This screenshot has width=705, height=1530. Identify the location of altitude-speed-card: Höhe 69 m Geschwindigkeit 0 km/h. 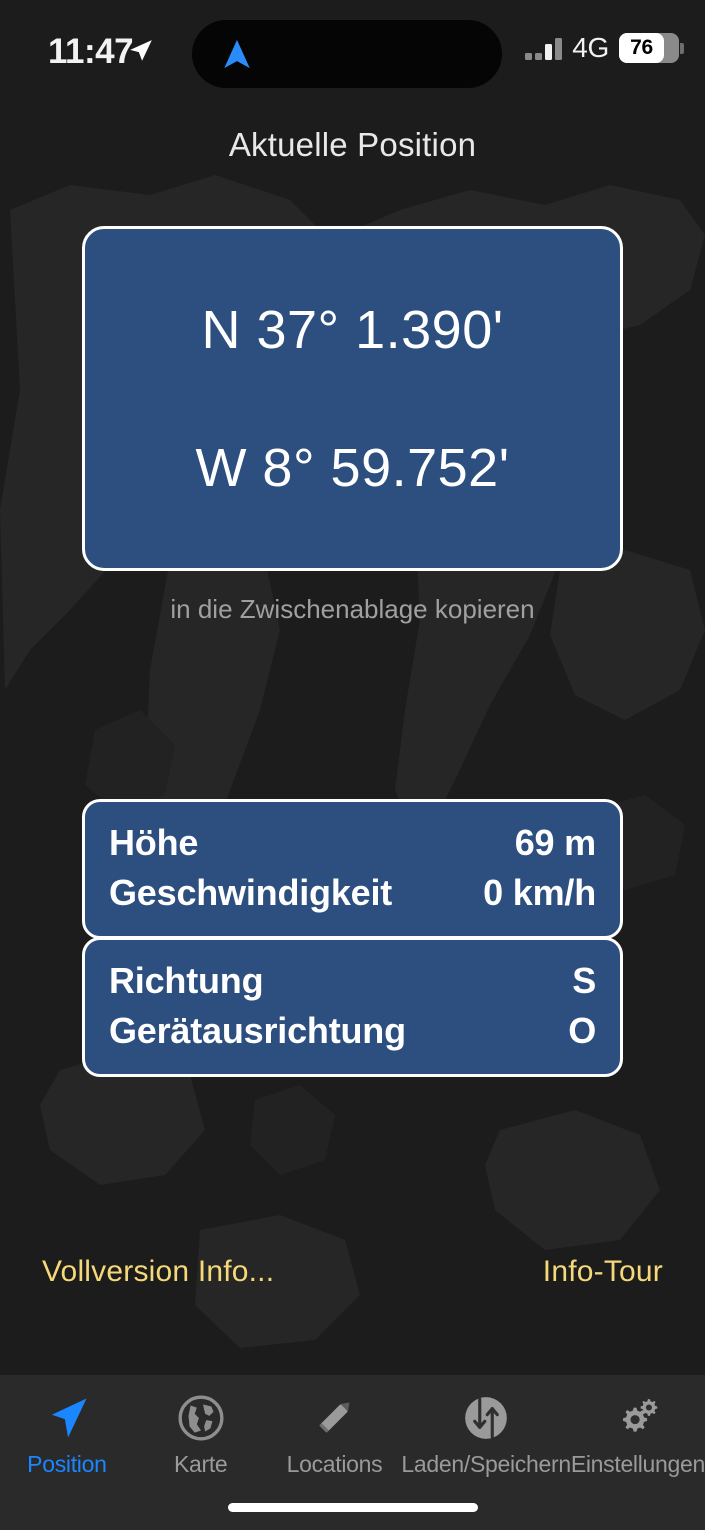
(352, 869).